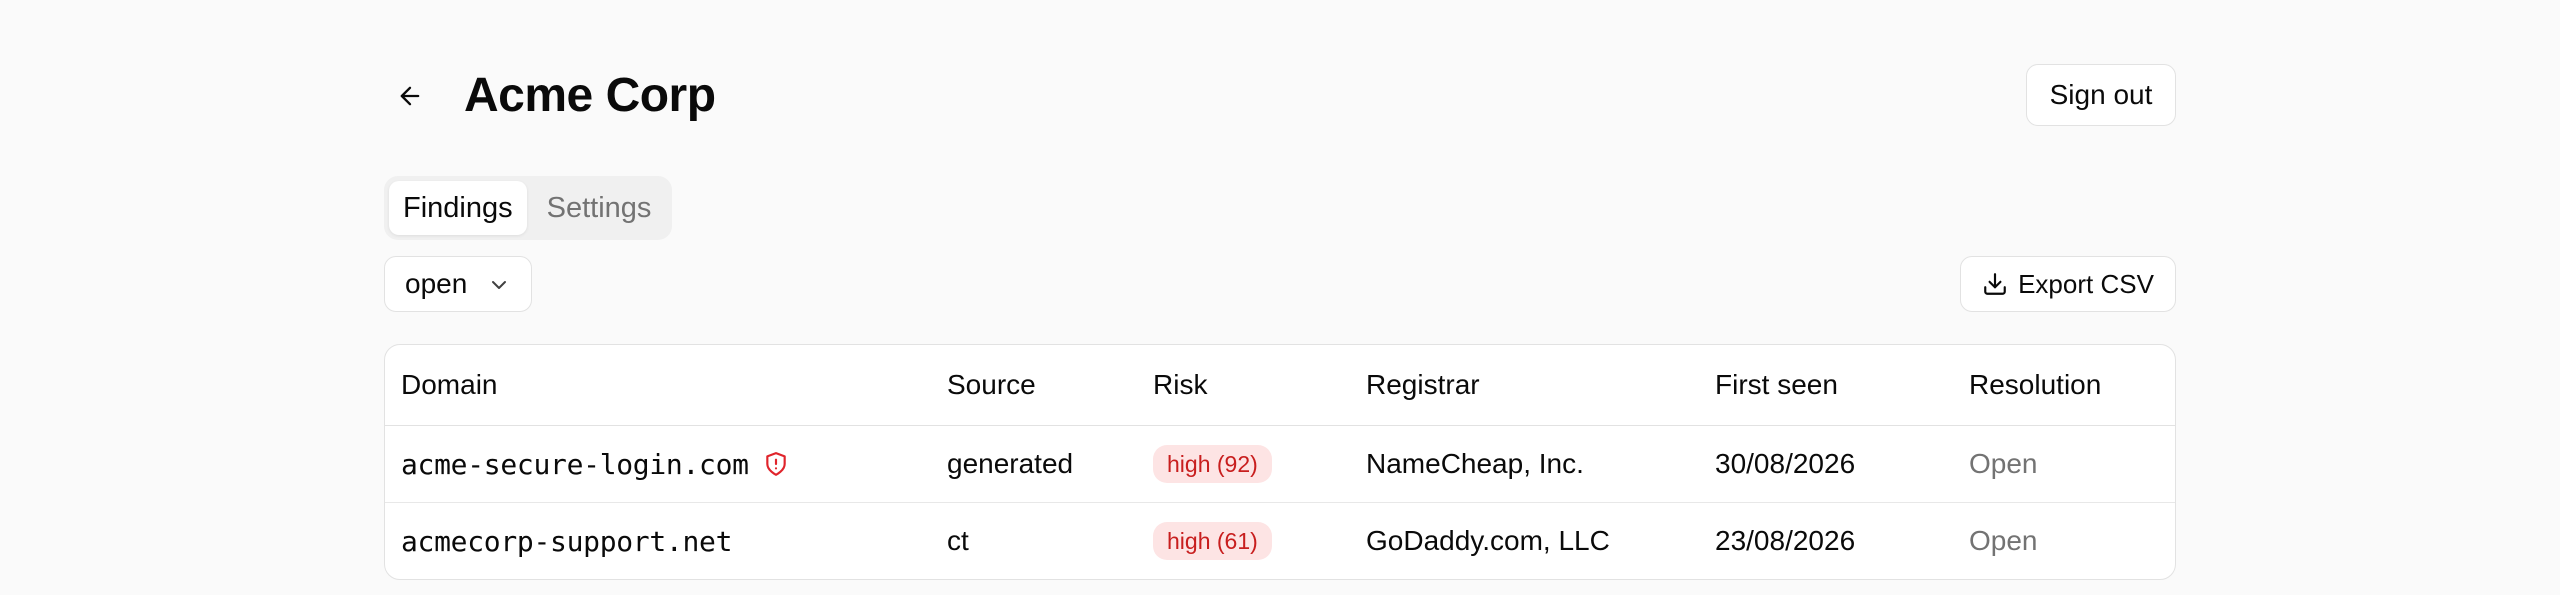 The width and height of the screenshot is (2560, 595). I want to click on first-seen-cell: 23/08/2026, so click(1785, 540).